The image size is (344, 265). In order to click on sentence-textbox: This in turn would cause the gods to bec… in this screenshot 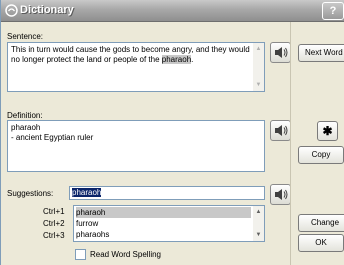, I will do `click(136, 67)`.